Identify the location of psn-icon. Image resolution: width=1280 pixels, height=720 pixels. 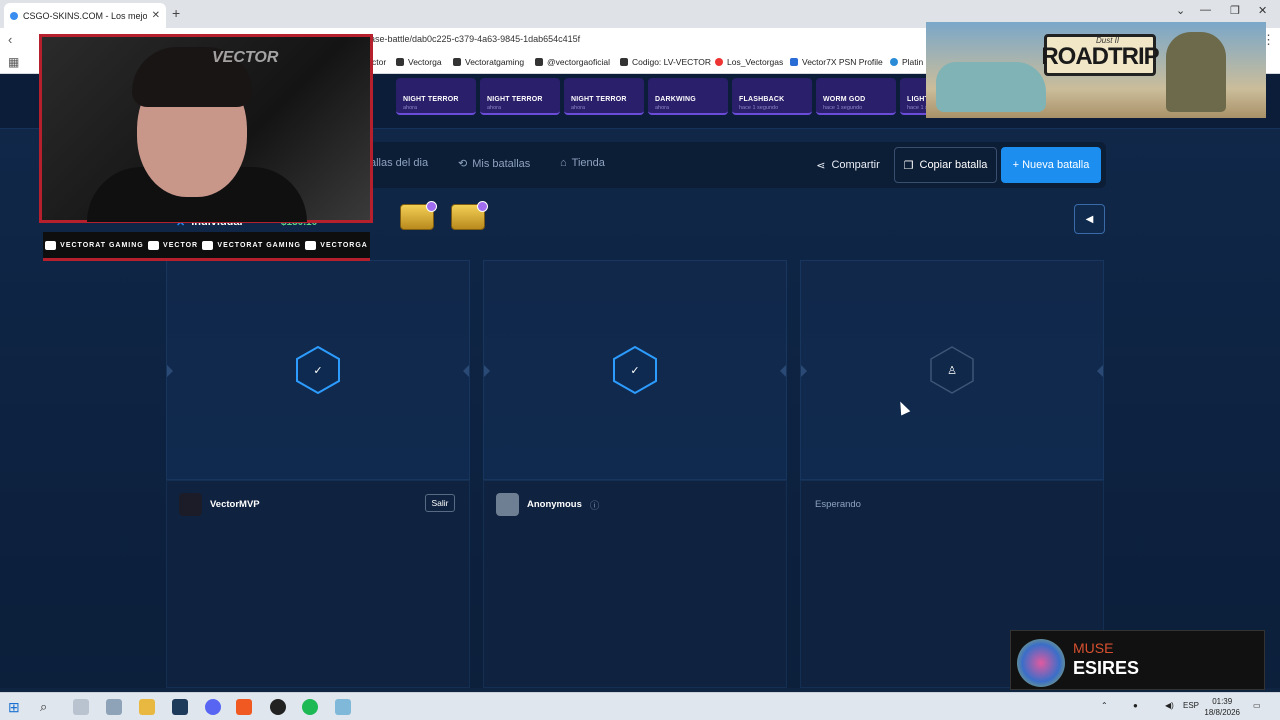
(794, 62).